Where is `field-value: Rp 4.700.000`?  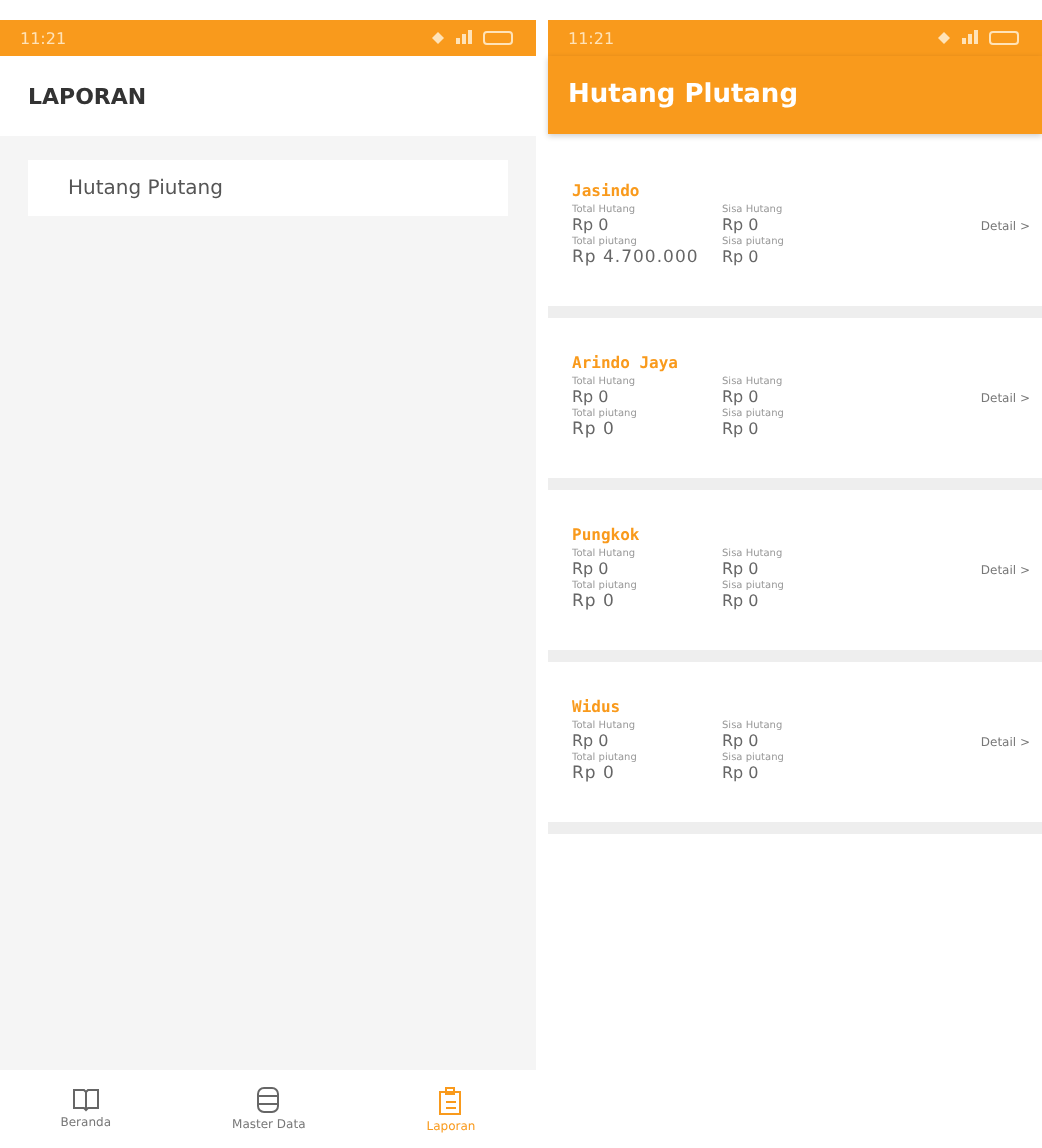
field-value: Rp 4.700.000 is located at coordinates (636, 258).